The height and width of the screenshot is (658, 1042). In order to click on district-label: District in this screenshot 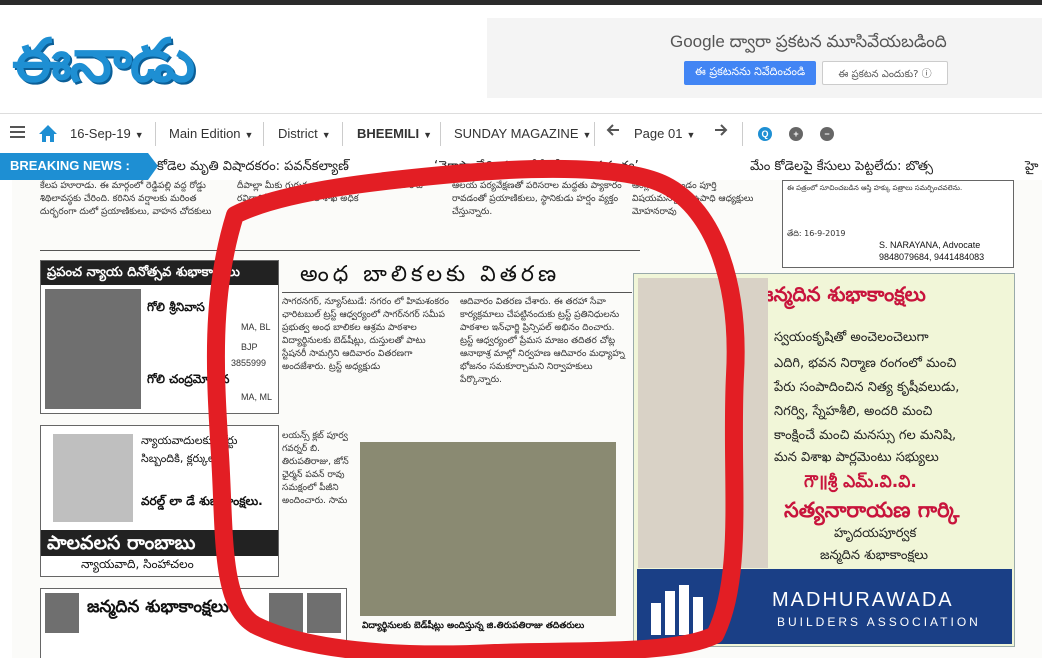, I will do `click(298, 133)`.